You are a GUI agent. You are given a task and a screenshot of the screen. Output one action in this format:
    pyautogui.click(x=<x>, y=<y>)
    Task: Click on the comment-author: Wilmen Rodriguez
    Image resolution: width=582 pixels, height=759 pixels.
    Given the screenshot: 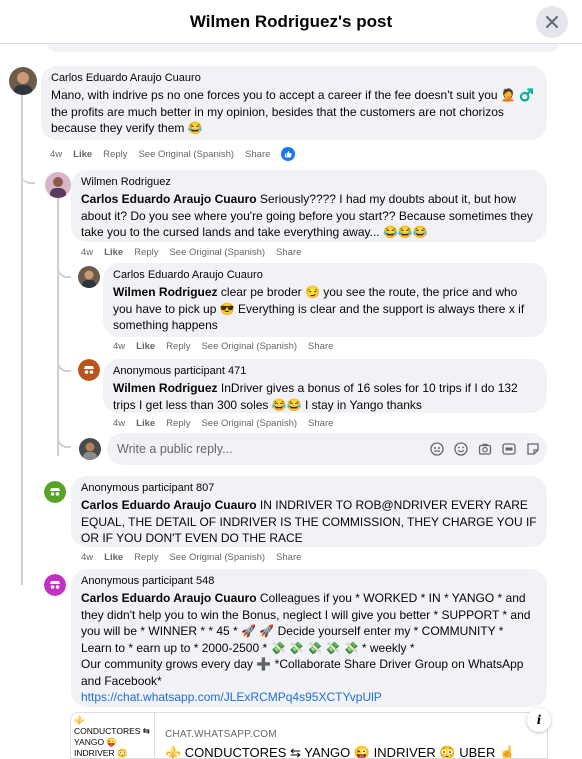 What is the action you would take?
    pyautogui.click(x=309, y=182)
    